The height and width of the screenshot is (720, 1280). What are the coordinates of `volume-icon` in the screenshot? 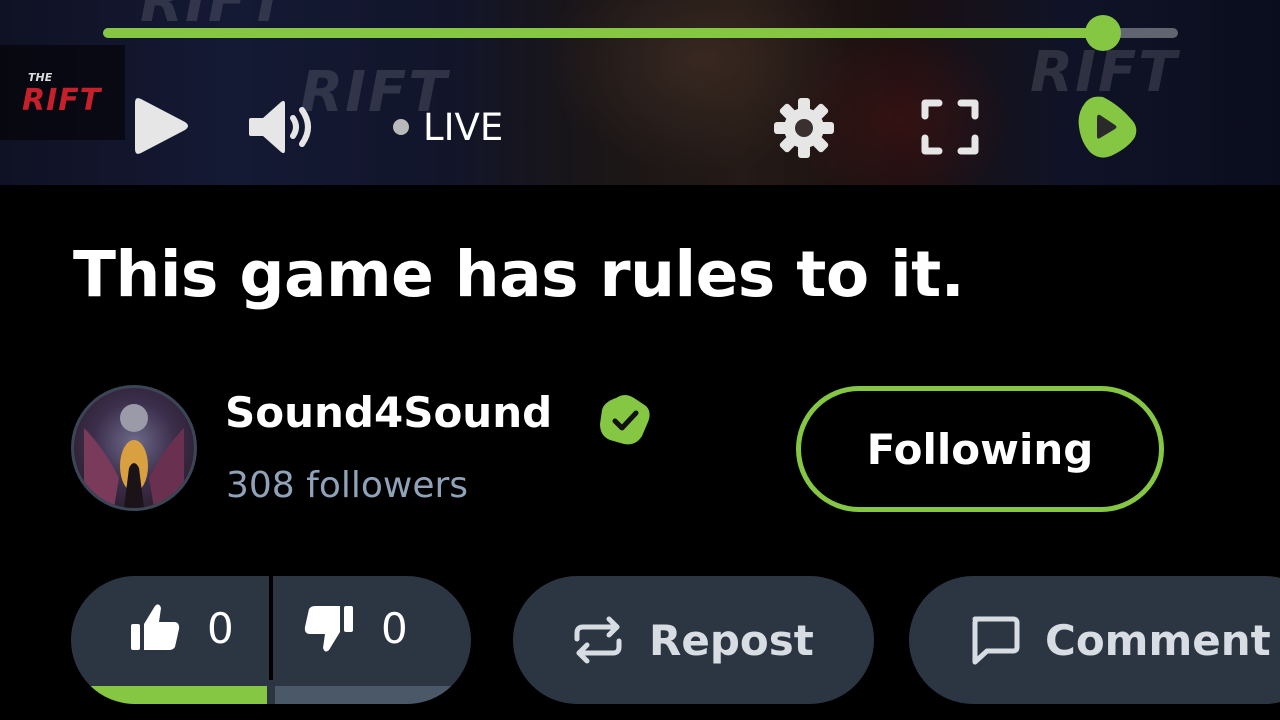 It's located at (280, 127).